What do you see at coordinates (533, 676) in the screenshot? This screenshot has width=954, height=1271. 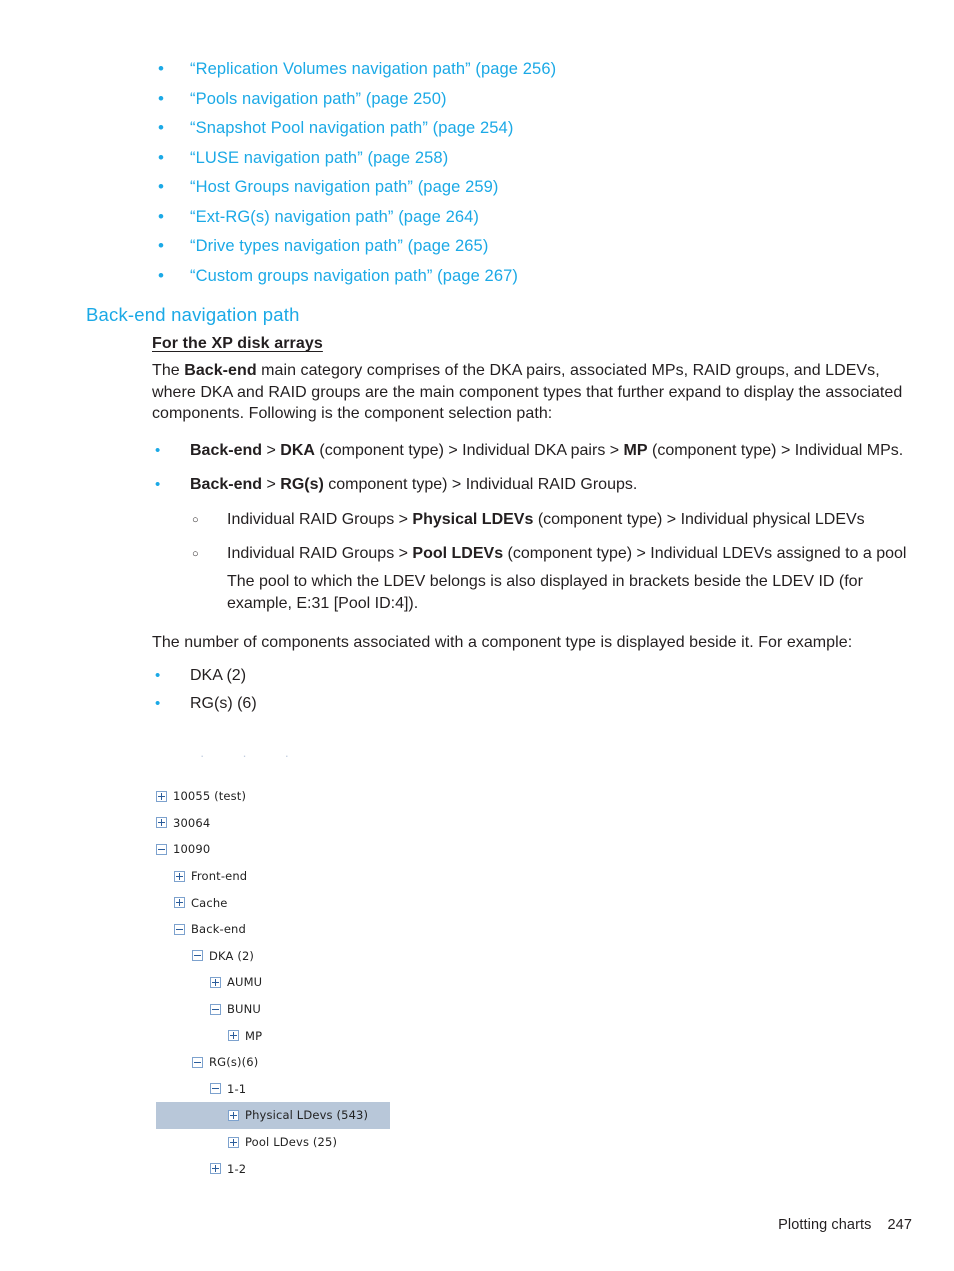 I see `list-item: • DKA (2)` at bounding box center [533, 676].